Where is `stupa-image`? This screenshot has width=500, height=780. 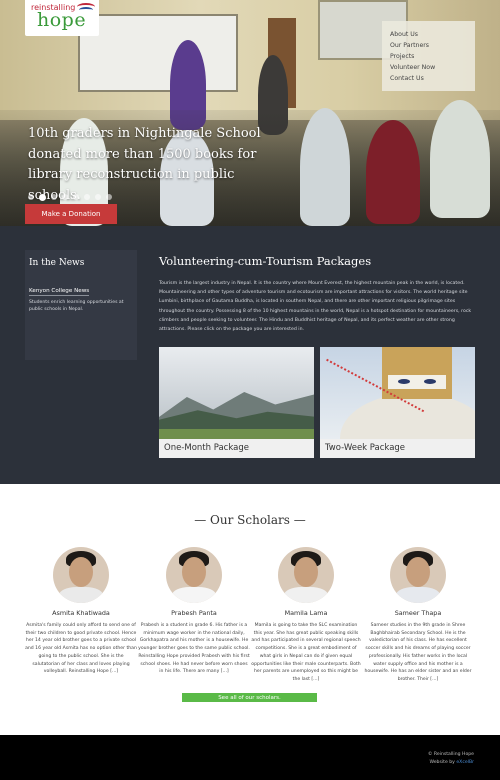
stupa-image is located at coordinates (397, 393).